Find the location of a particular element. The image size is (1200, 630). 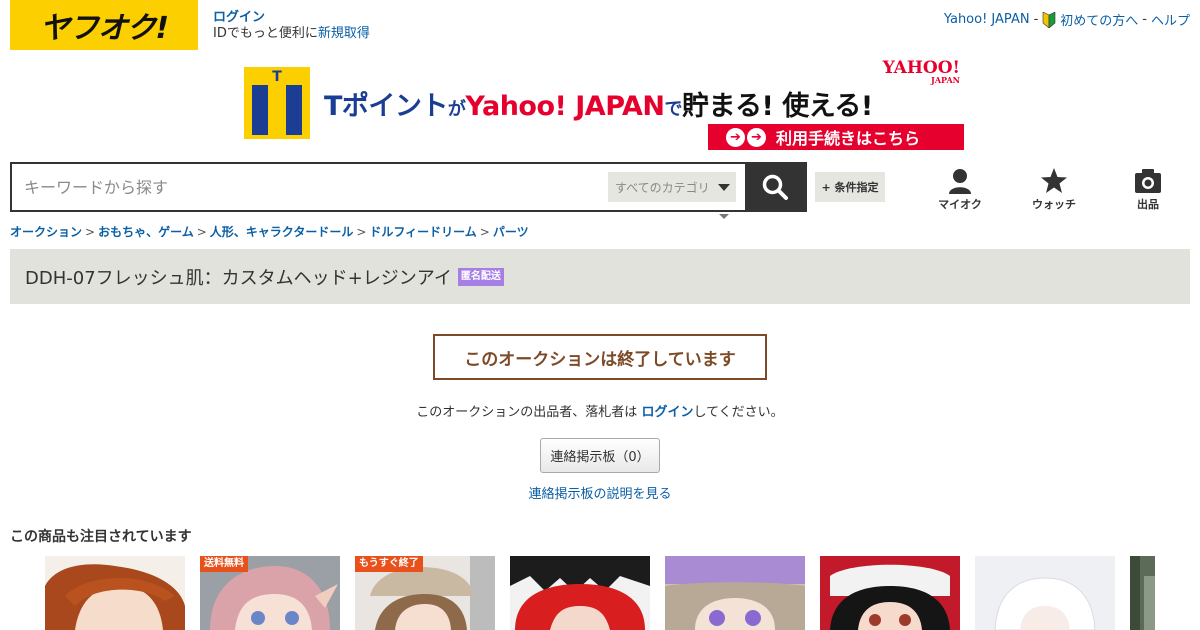

help-link: ヘルプ is located at coordinates (1170, 19).